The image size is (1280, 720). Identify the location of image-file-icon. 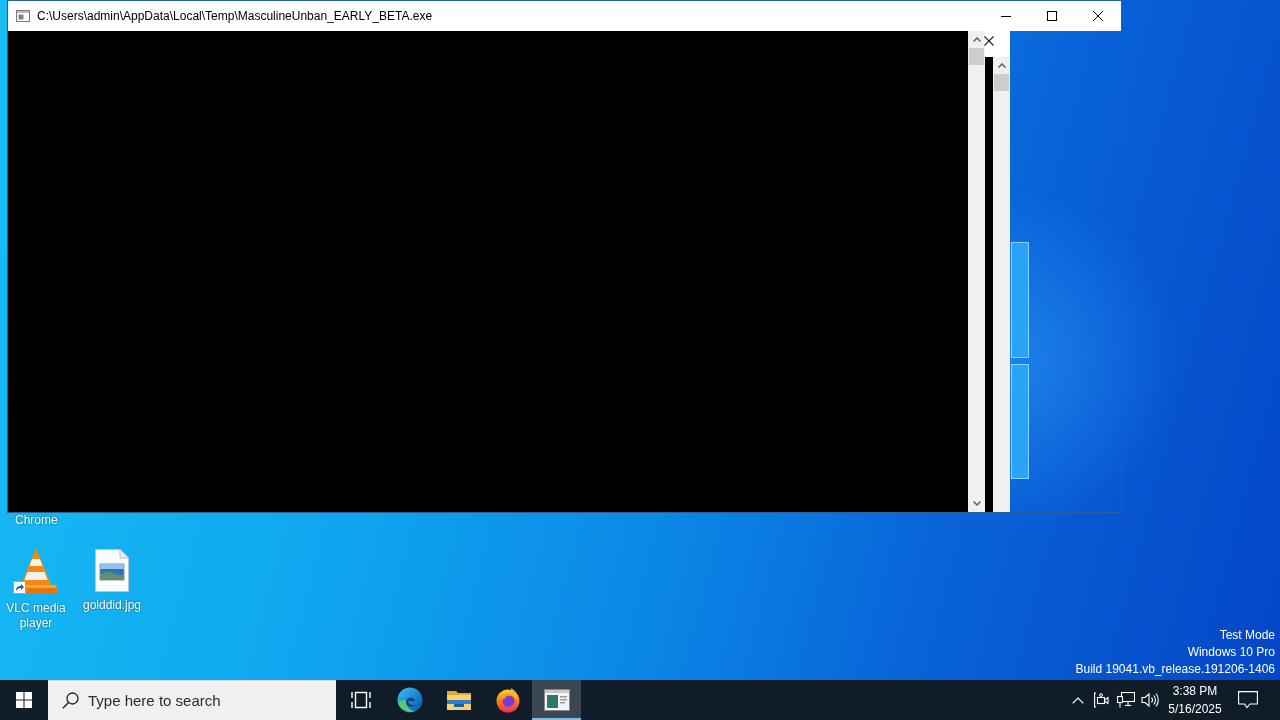
(112, 570).